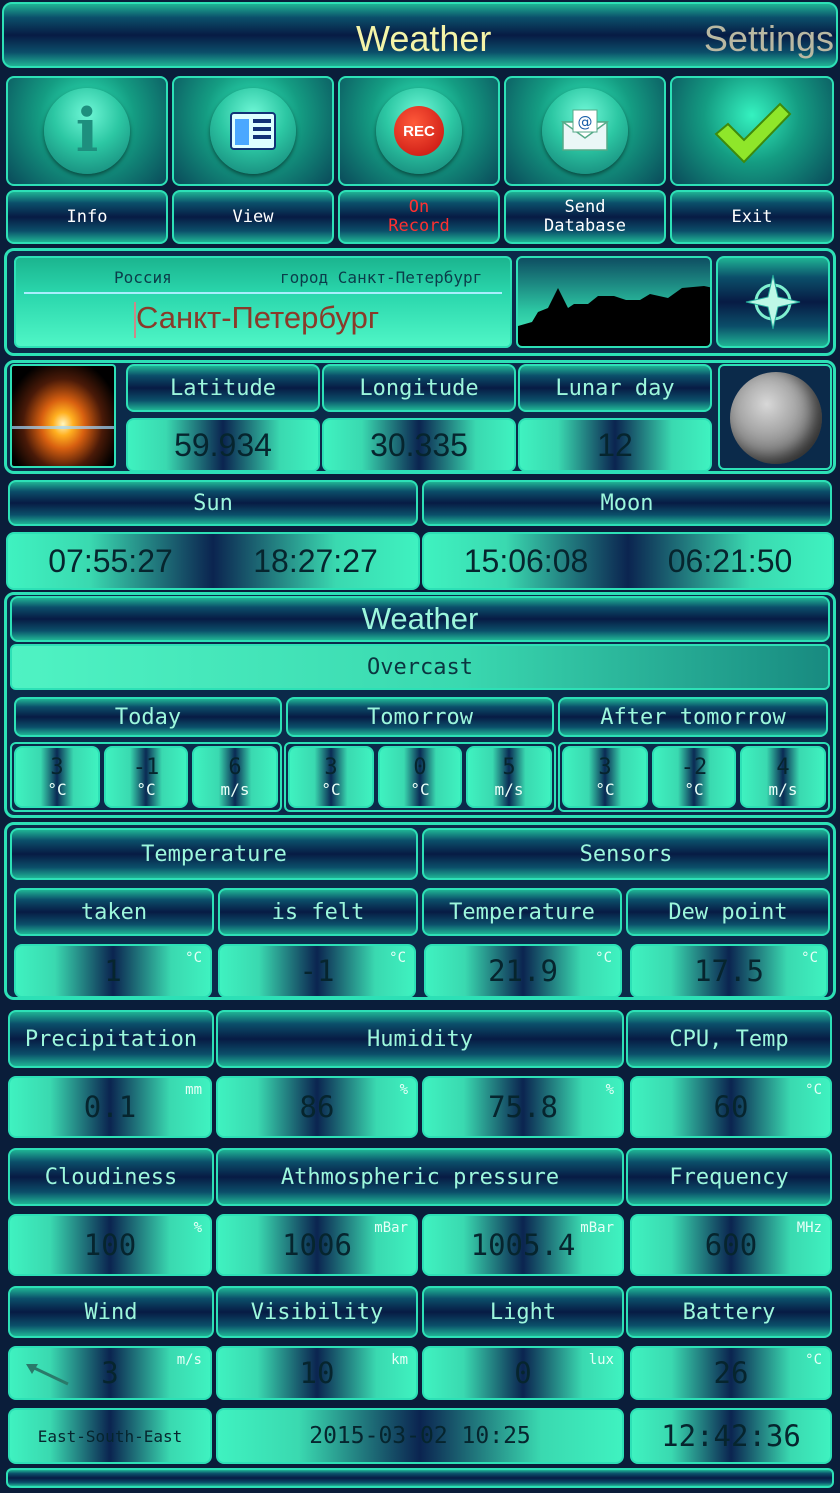 This screenshot has height=1493, width=840. What do you see at coordinates (381, 277) in the screenshot?
I see `region-label: город Санкт-Петербург` at bounding box center [381, 277].